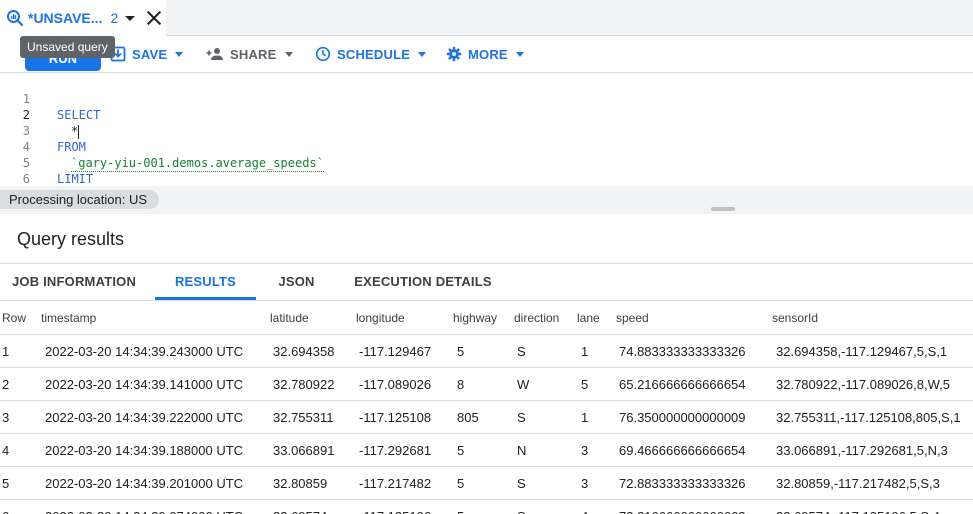 This screenshot has height=514, width=973. I want to click on table-cell: 32.780922,-117.089026,8,W,5, so click(863, 384).